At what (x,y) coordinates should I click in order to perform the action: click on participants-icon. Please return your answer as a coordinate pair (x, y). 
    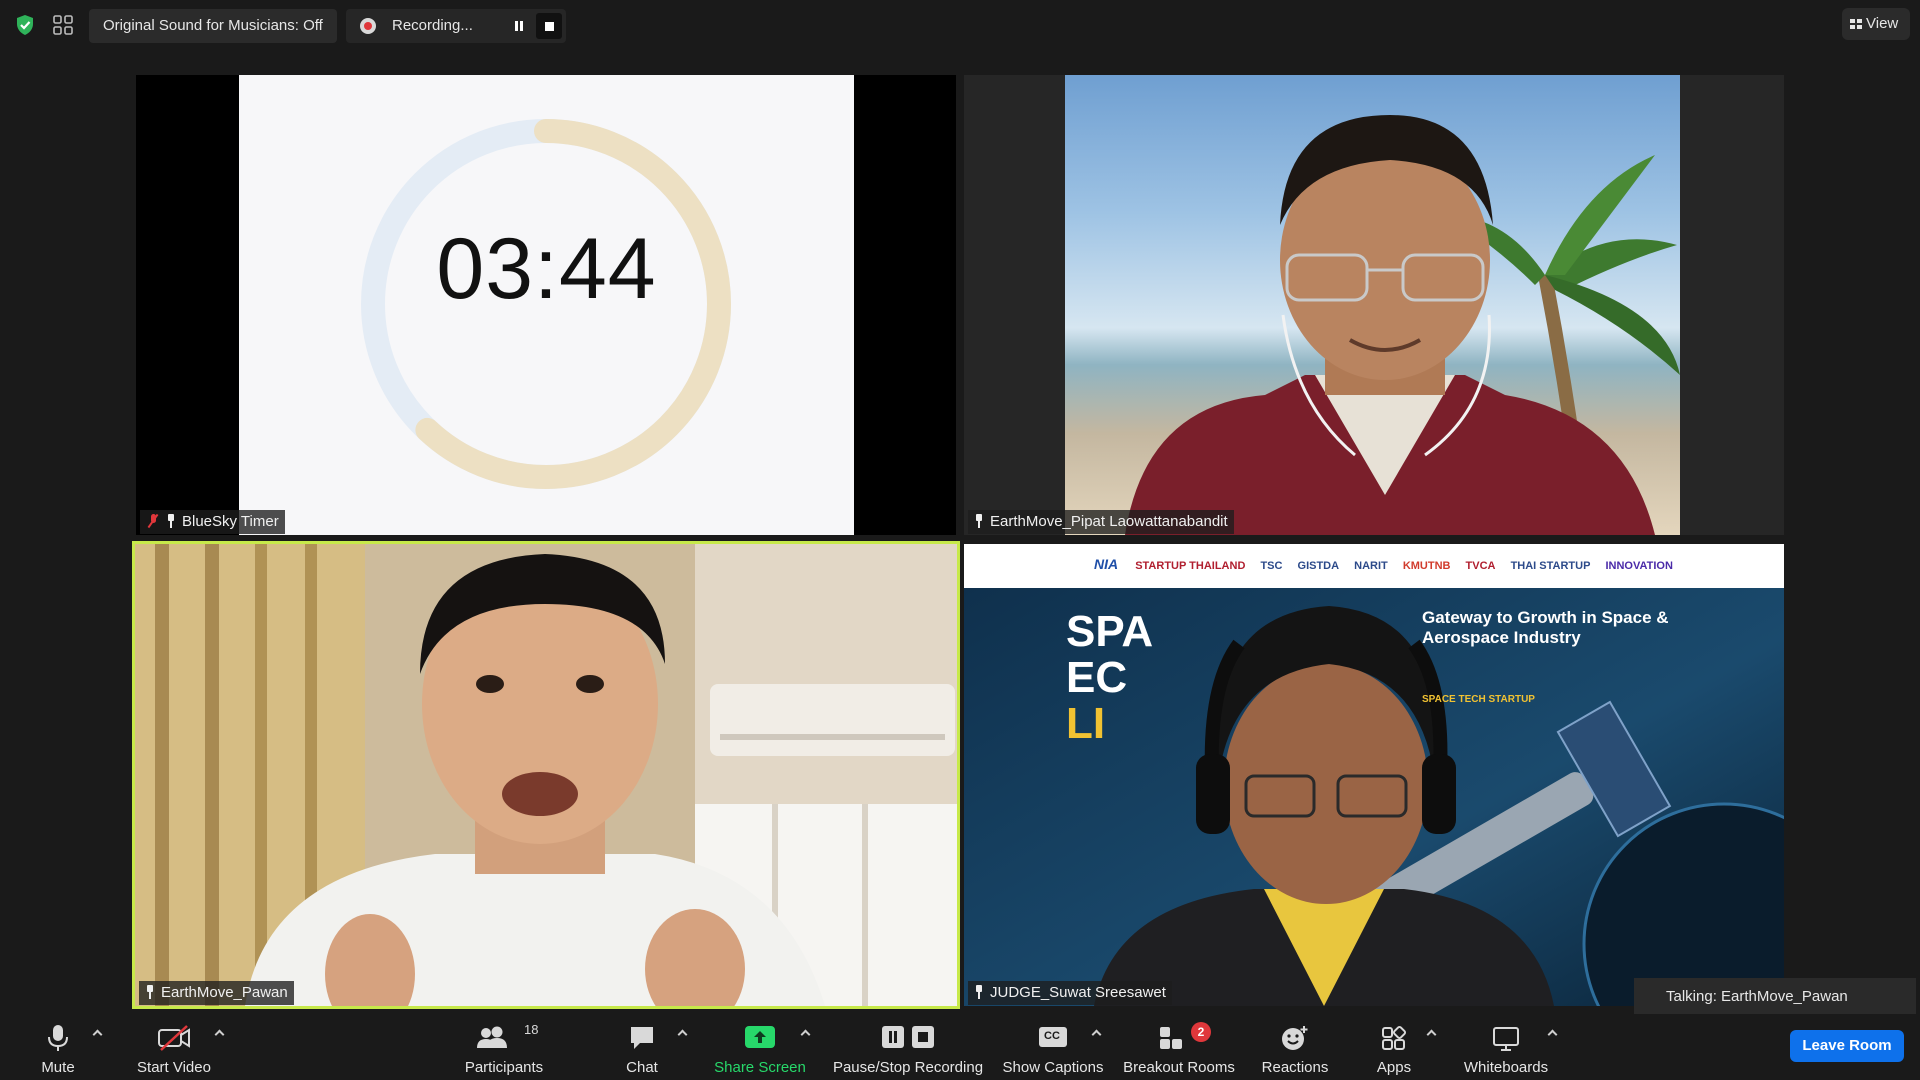
    Looking at the image, I should click on (492, 1037).